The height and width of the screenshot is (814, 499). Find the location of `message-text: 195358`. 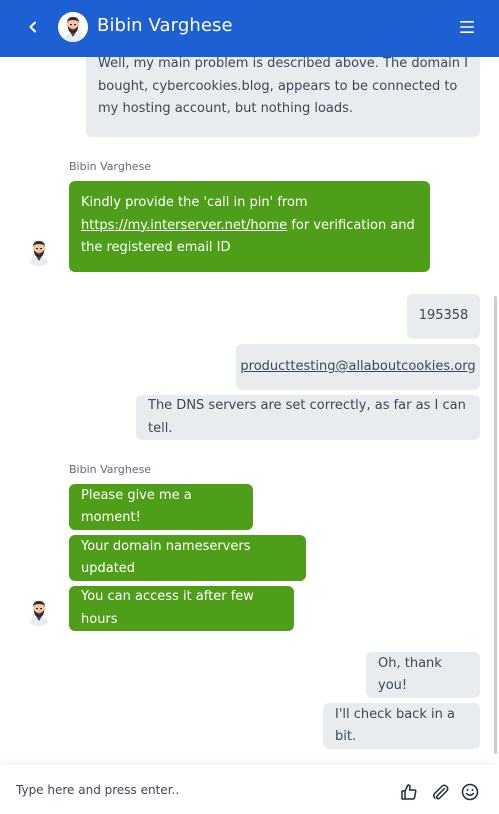

message-text: 195358 is located at coordinates (443, 316).